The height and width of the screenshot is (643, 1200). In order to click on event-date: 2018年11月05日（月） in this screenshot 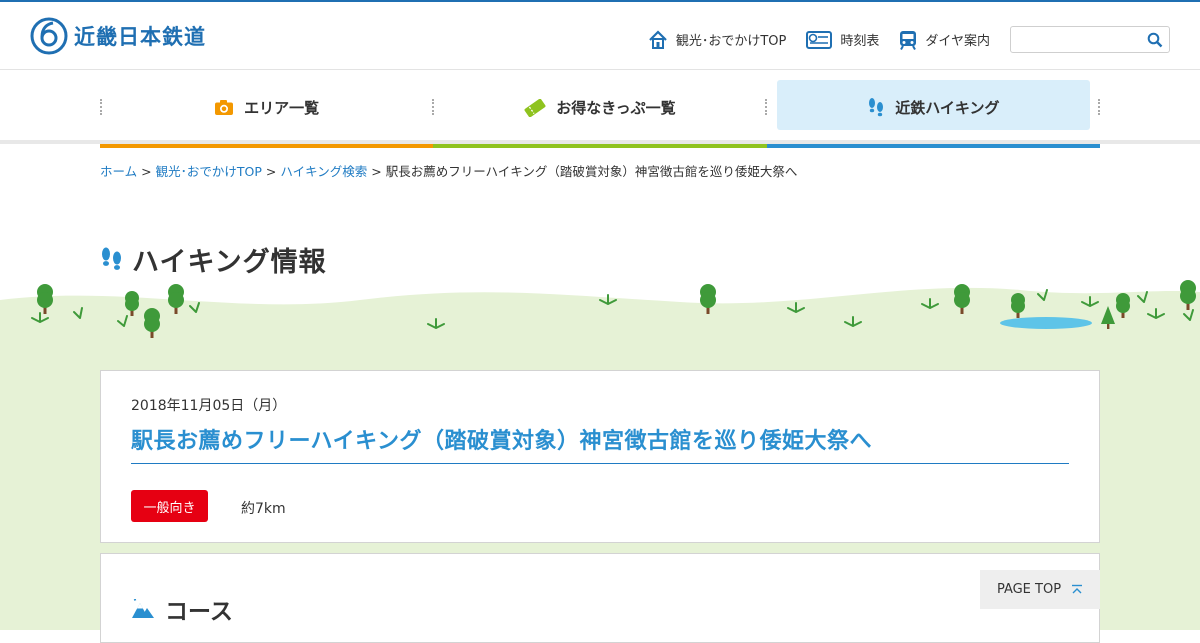, I will do `click(209, 406)`.